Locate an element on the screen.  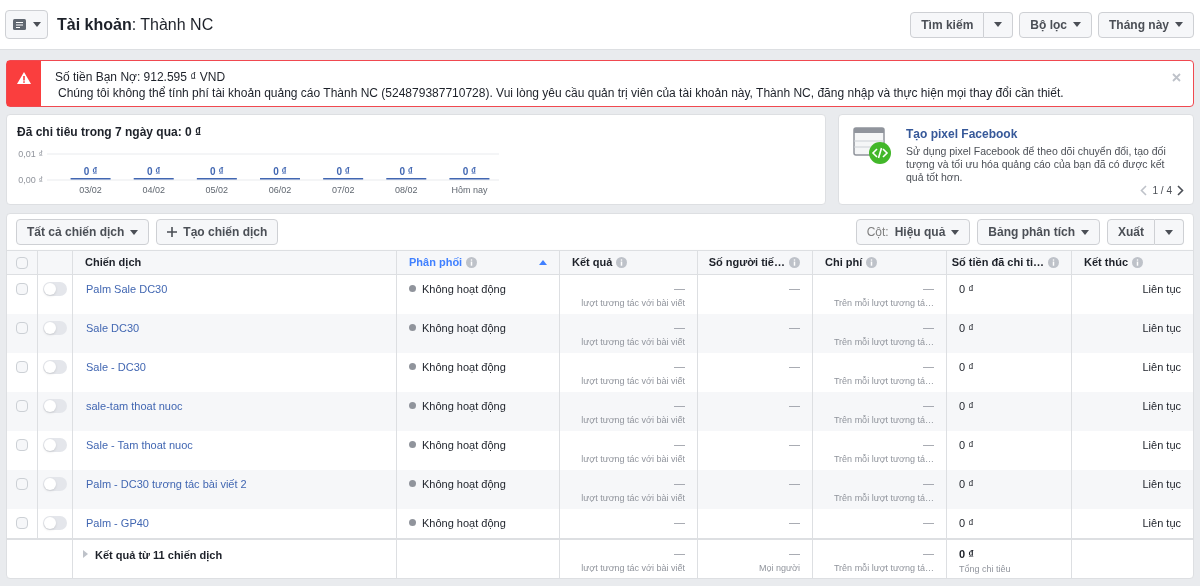
axis-label: 0,00 ₫ is located at coordinates (30, 180).